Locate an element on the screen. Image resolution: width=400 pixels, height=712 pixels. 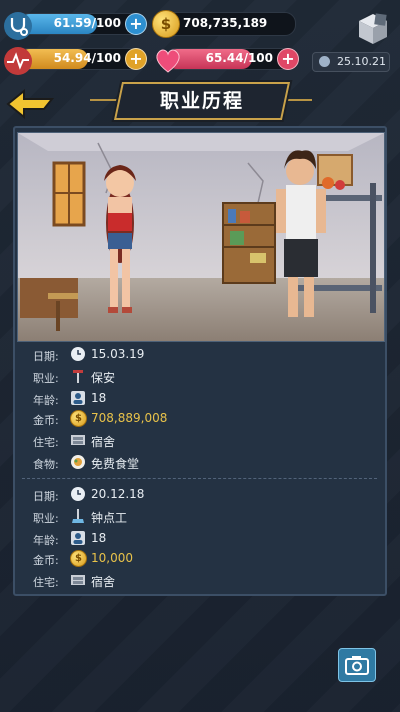
entry-1-coins-row: 金币: $ 708,889,008 is located at coordinates (183, 419).